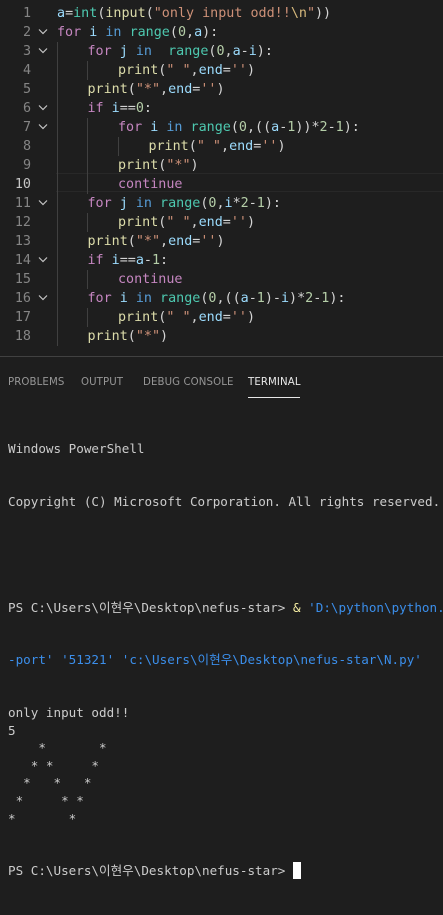  What do you see at coordinates (22, 336) in the screenshot?
I see `line-number: 18` at bounding box center [22, 336].